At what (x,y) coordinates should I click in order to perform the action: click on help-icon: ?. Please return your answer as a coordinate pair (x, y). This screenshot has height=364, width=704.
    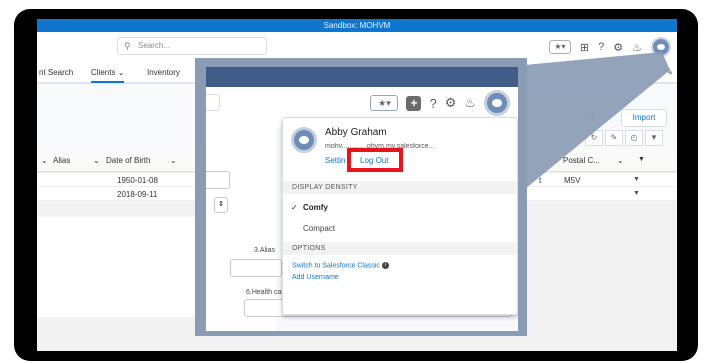
    Looking at the image, I should click on (432, 103).